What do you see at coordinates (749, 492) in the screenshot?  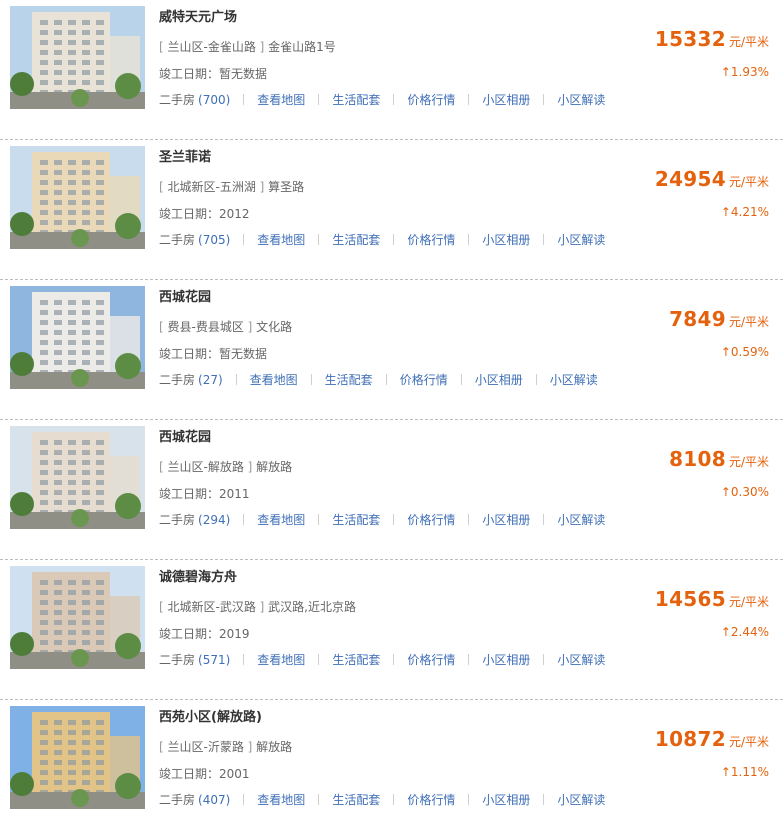 I see `price-change-value: 0.30%` at bounding box center [749, 492].